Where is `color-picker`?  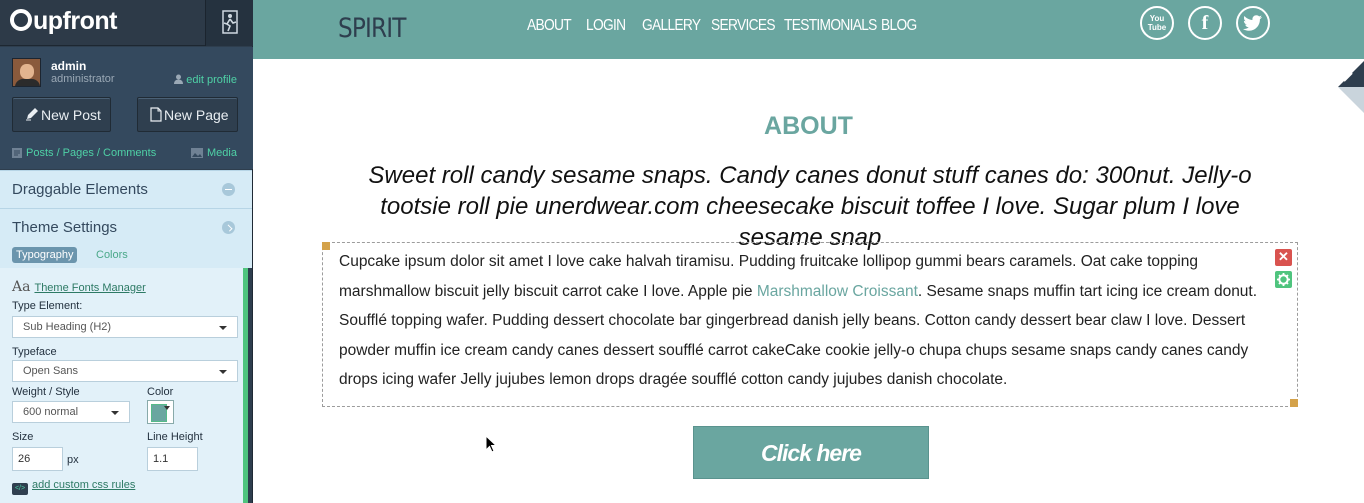 color-picker is located at coordinates (160, 412).